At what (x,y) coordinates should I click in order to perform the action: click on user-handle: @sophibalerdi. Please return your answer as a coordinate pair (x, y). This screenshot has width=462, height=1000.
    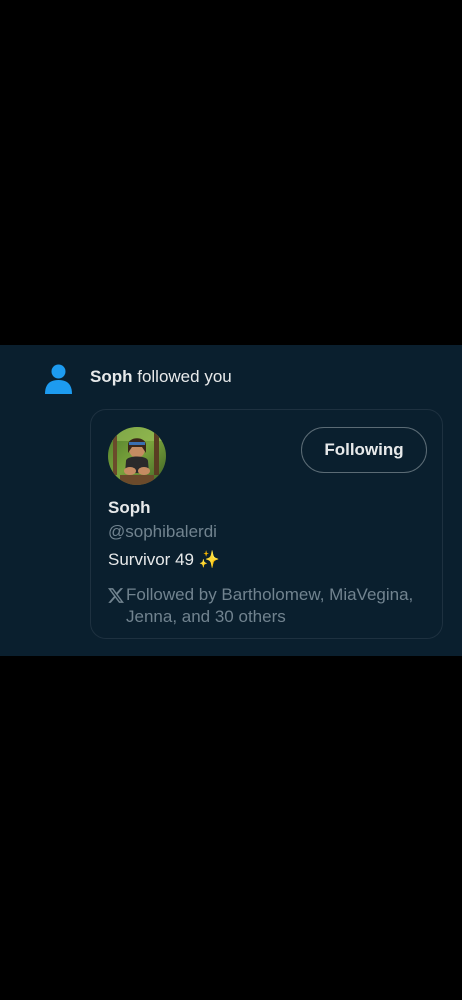
    Looking at the image, I should click on (162, 532).